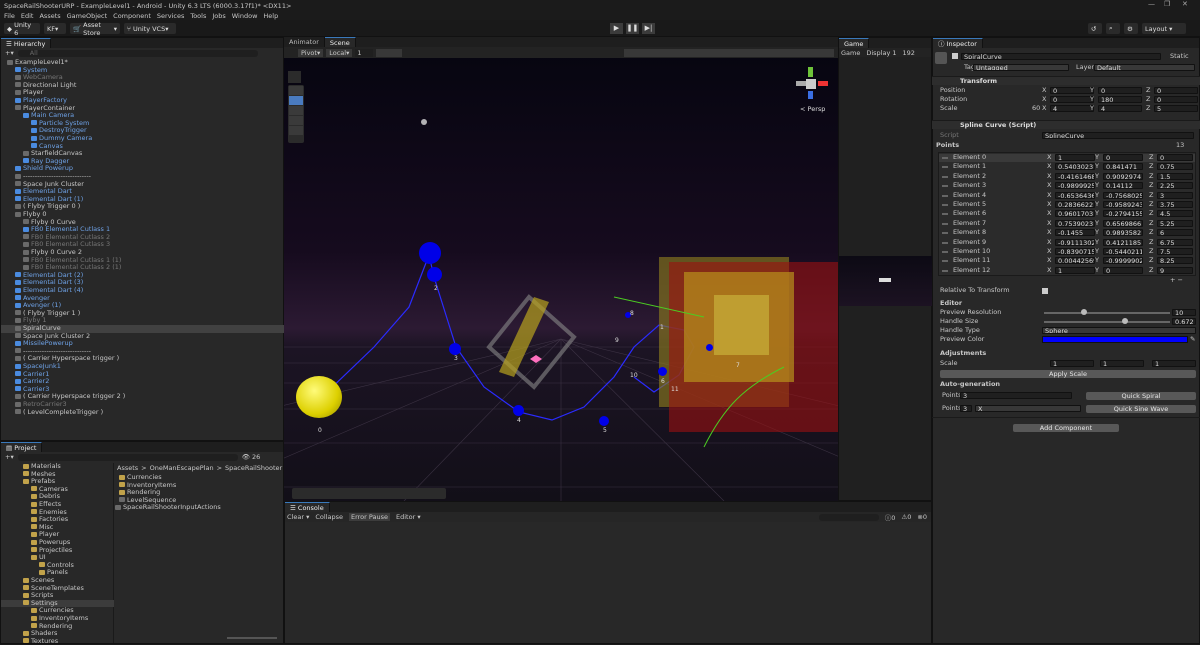 This screenshot has width=1200, height=645. What do you see at coordinates (339, 52) in the screenshot?
I see `local-dropdown: Local▾` at bounding box center [339, 52].